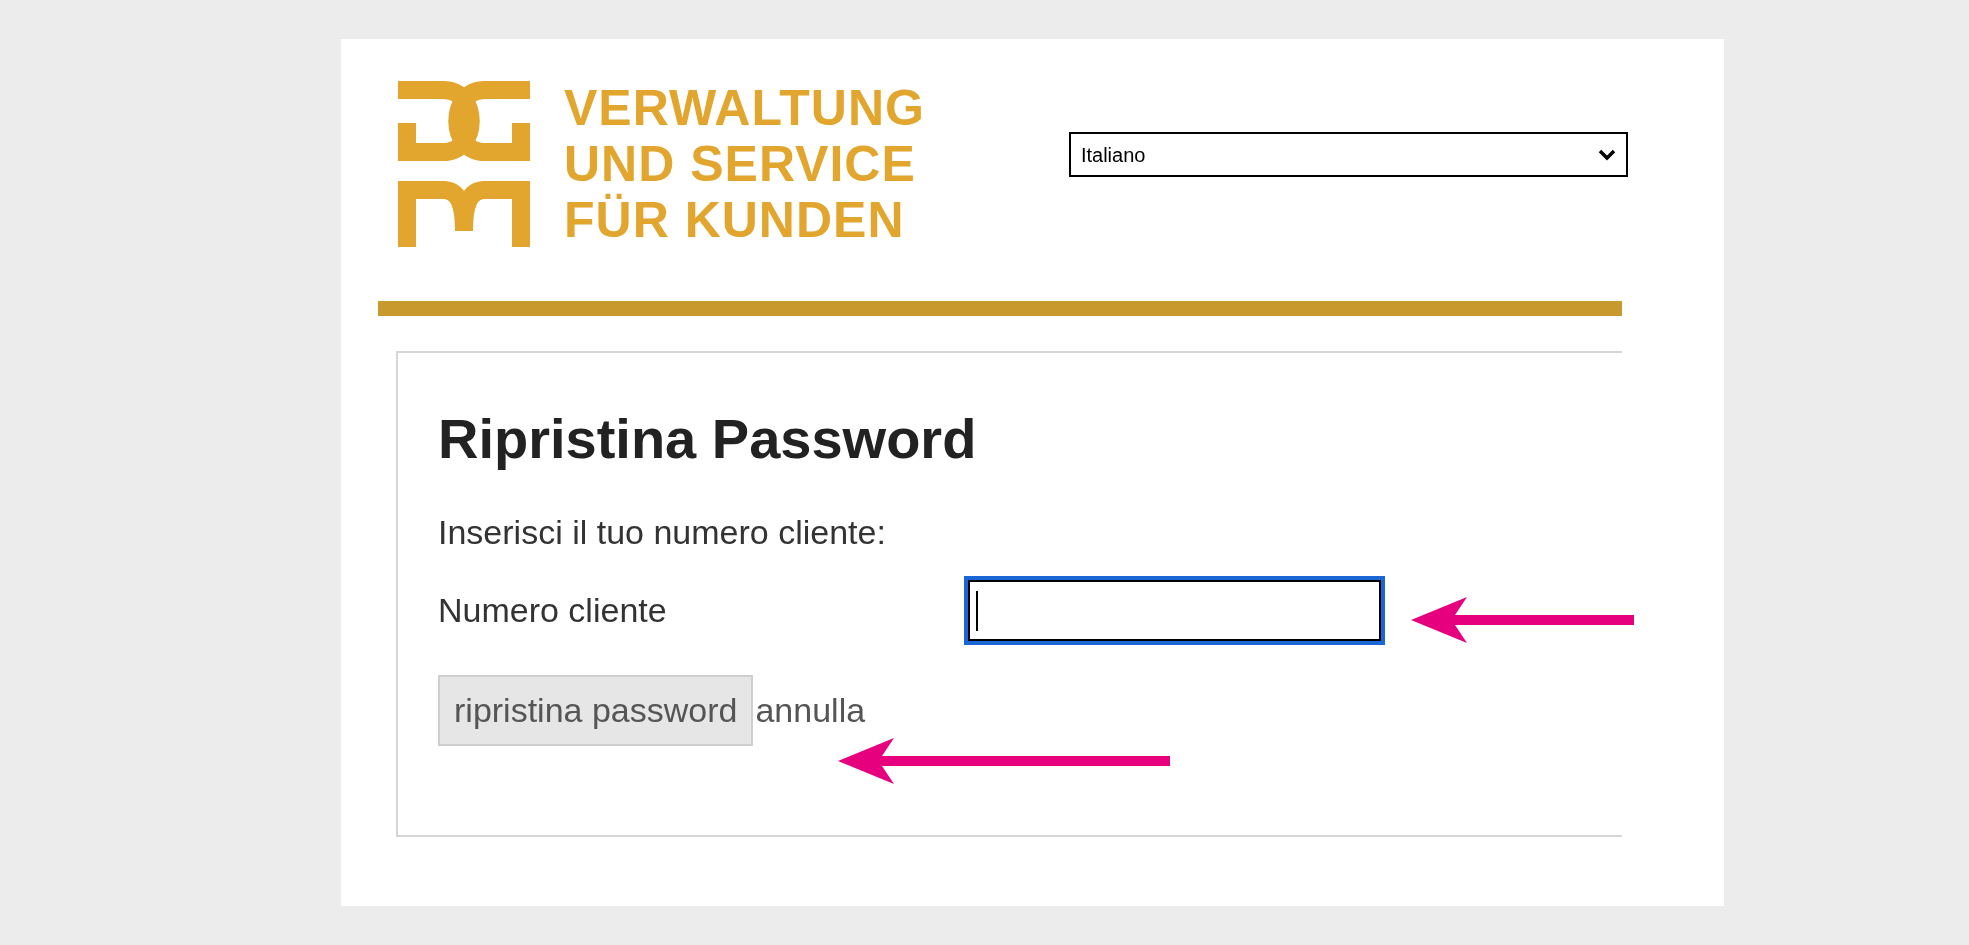  Describe the element at coordinates (1174, 610) in the screenshot. I see `customer-number-field` at that location.